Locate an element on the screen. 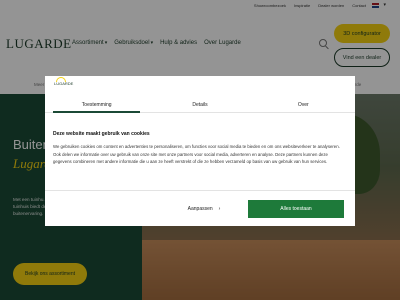  accept-all-button: Alles toestaan is located at coordinates (296, 209).